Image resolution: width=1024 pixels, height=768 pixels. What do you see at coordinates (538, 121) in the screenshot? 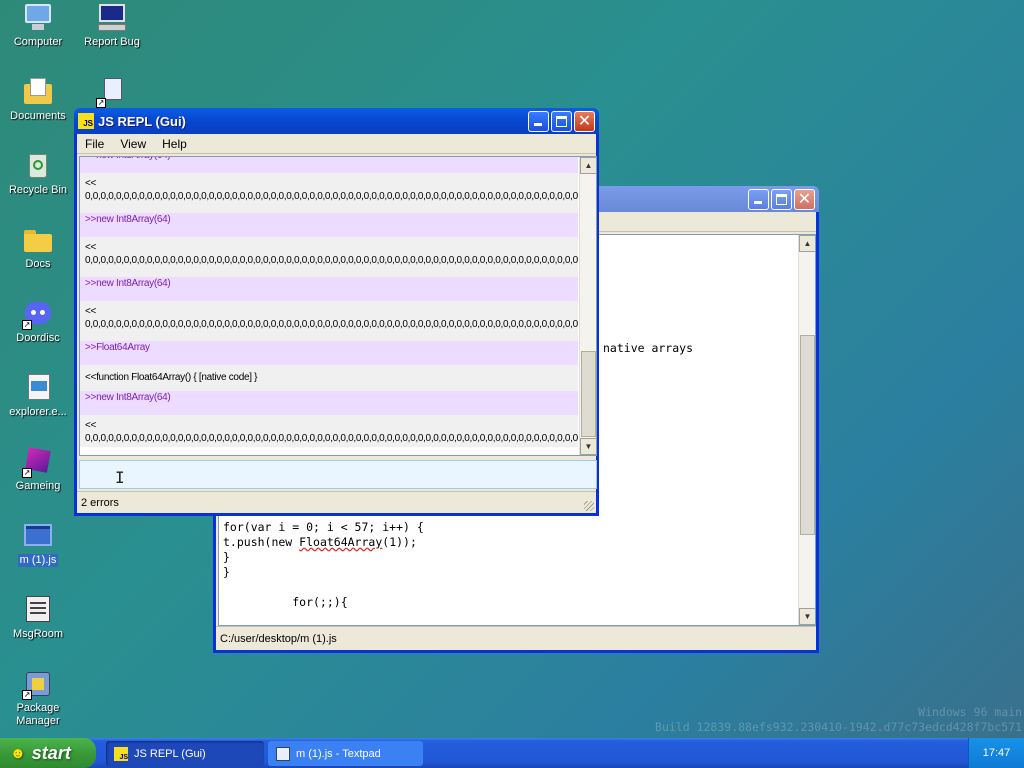
I see `repl-minimize-button` at bounding box center [538, 121].